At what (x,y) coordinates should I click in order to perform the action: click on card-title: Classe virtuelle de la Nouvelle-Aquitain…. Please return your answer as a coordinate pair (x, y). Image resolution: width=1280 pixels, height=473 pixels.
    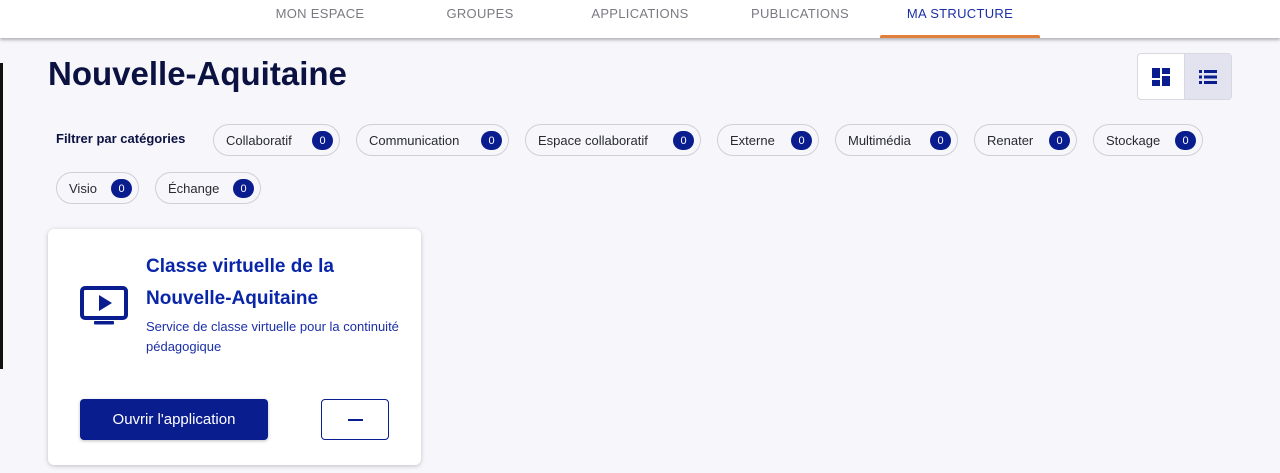
    Looking at the image, I should click on (271, 283).